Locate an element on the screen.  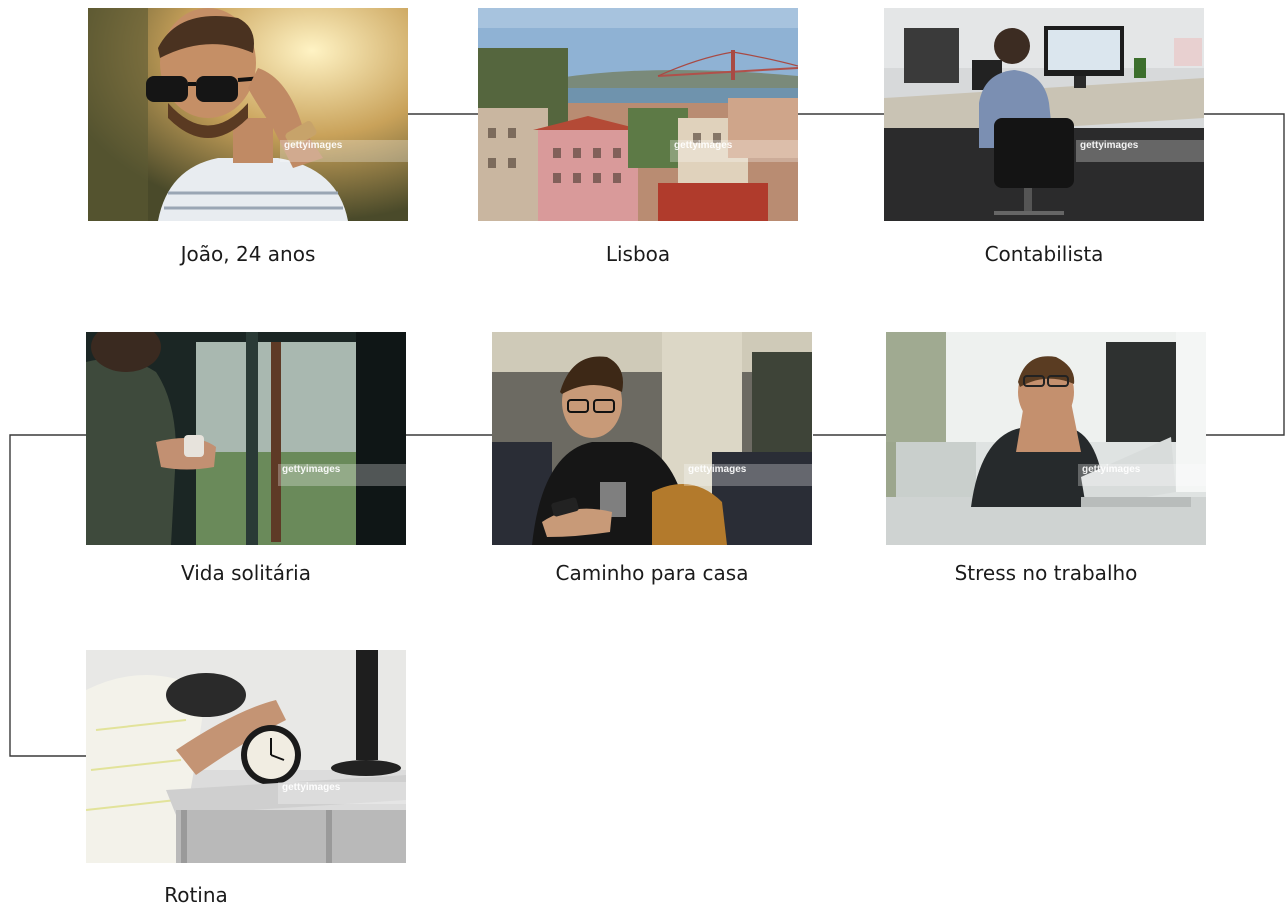
label-lisboa: Lisboa is located at coordinates (638, 254).